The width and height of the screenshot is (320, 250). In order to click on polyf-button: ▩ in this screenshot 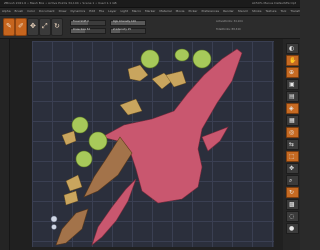, I will do `click(292, 204)`.